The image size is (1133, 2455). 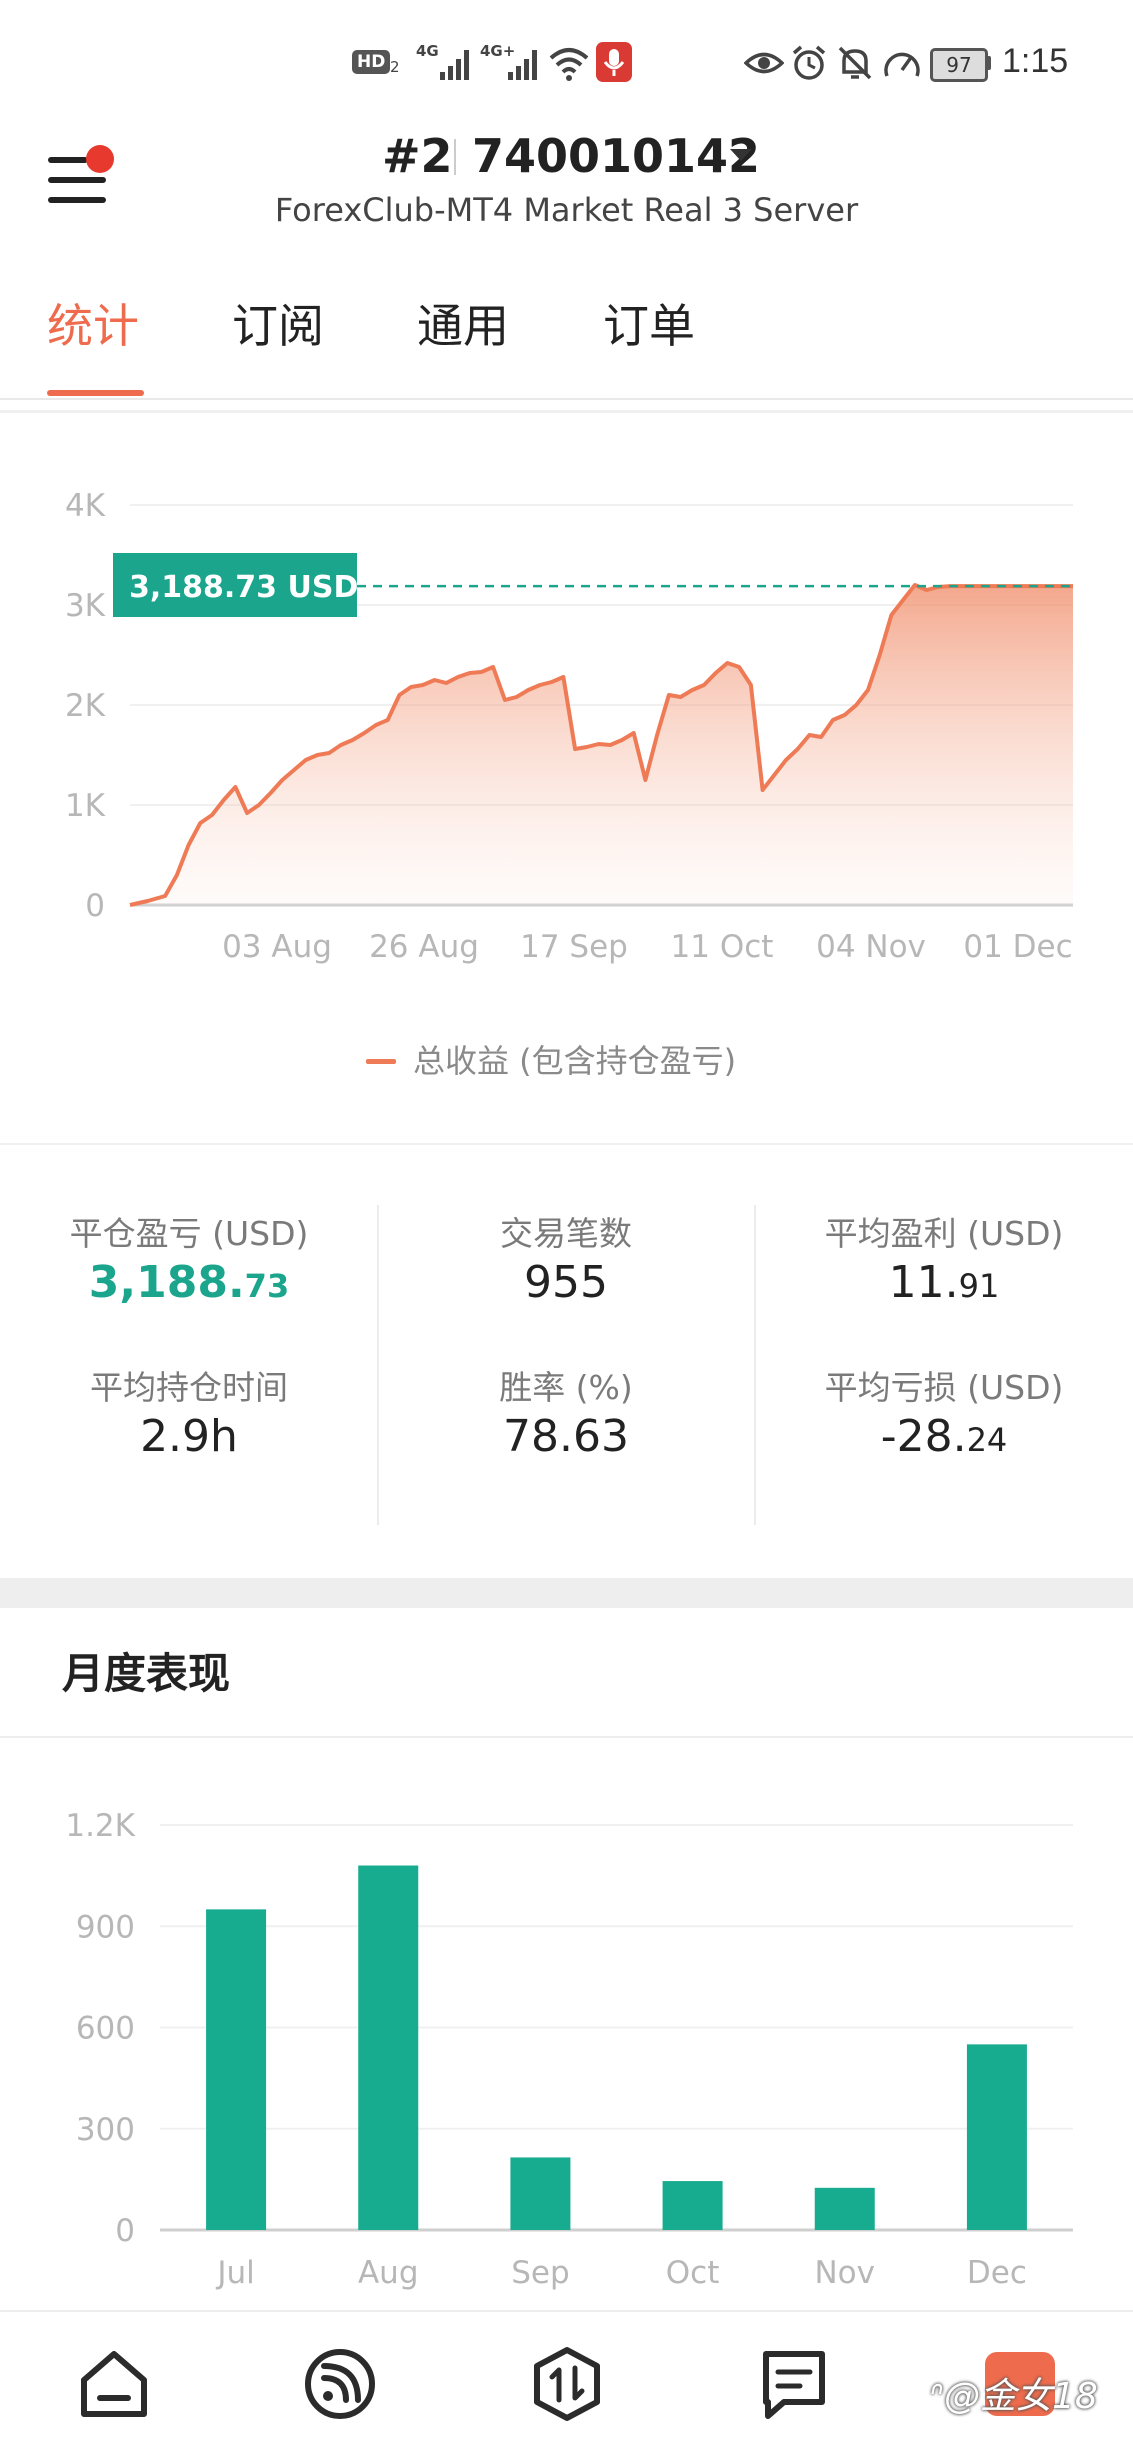 What do you see at coordinates (85, 806) in the screenshot?
I see `equity-y-tick: 1K` at bounding box center [85, 806].